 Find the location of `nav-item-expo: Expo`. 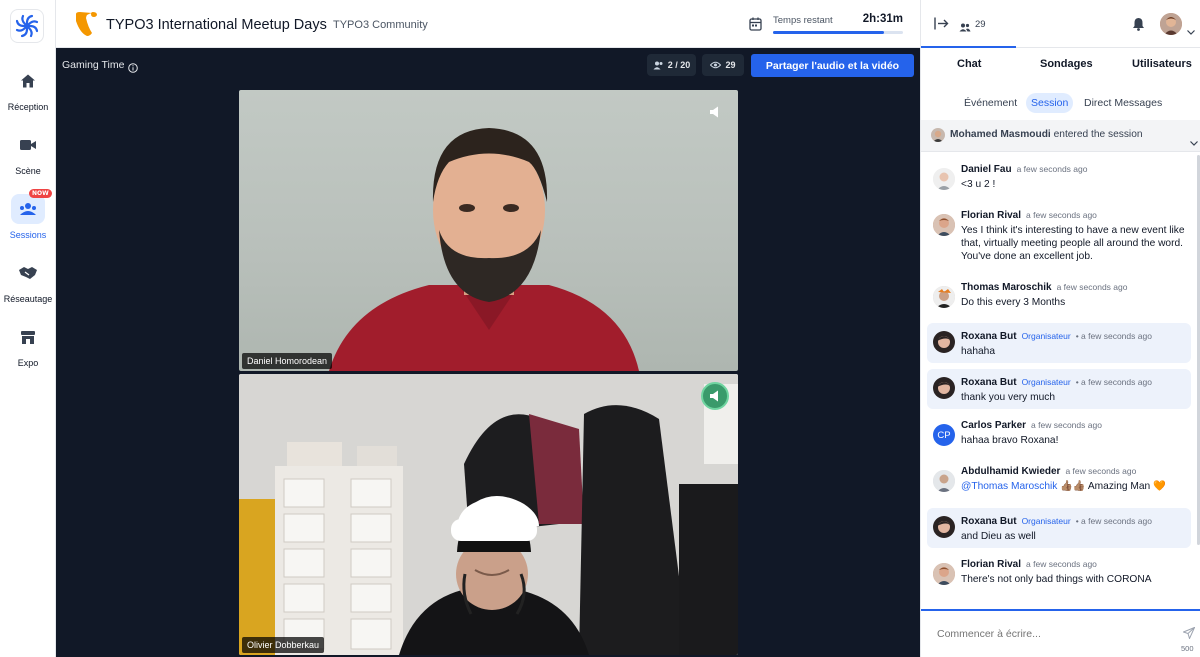

nav-item-expo: Expo is located at coordinates (28, 345).